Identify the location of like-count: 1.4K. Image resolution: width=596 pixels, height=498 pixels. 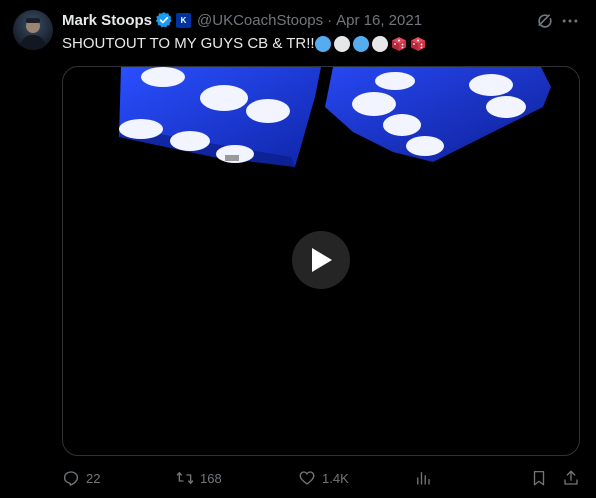
(335, 478).